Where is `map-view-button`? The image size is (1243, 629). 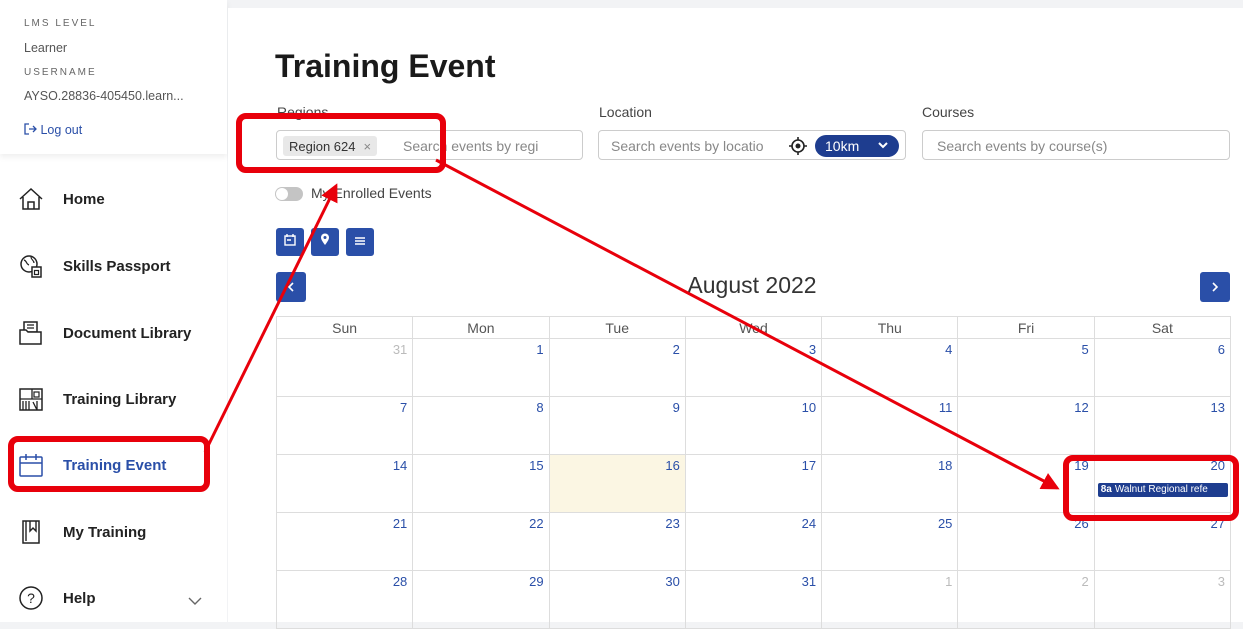
map-view-button is located at coordinates (325, 242).